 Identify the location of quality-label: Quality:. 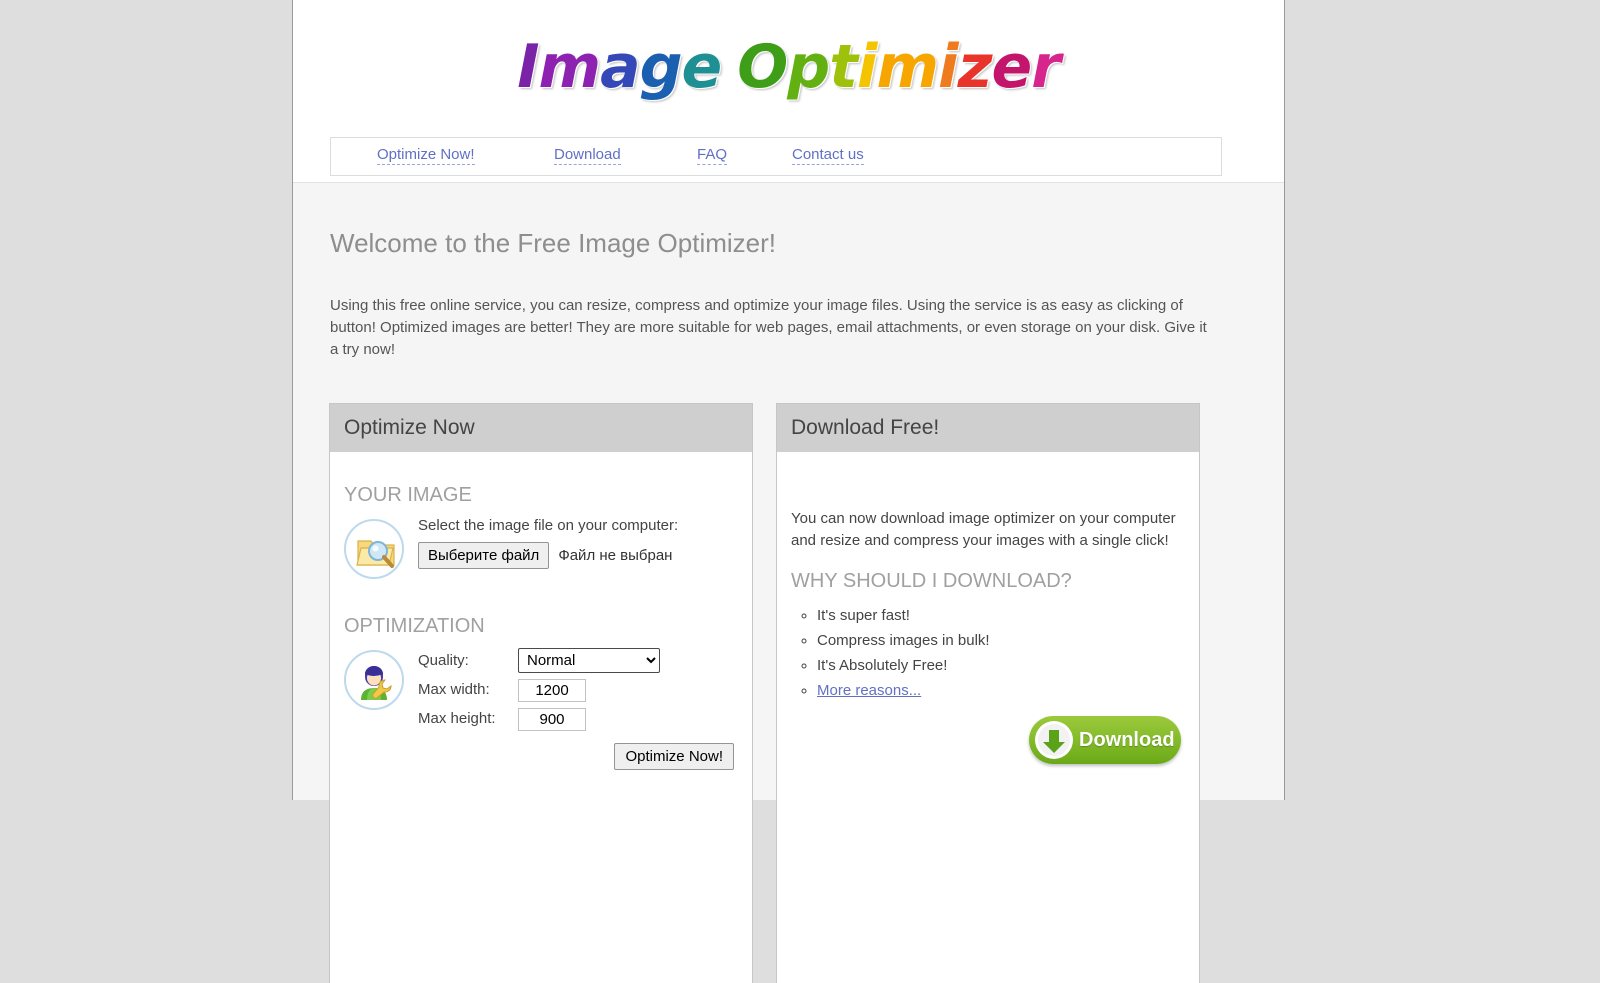
(443, 660).